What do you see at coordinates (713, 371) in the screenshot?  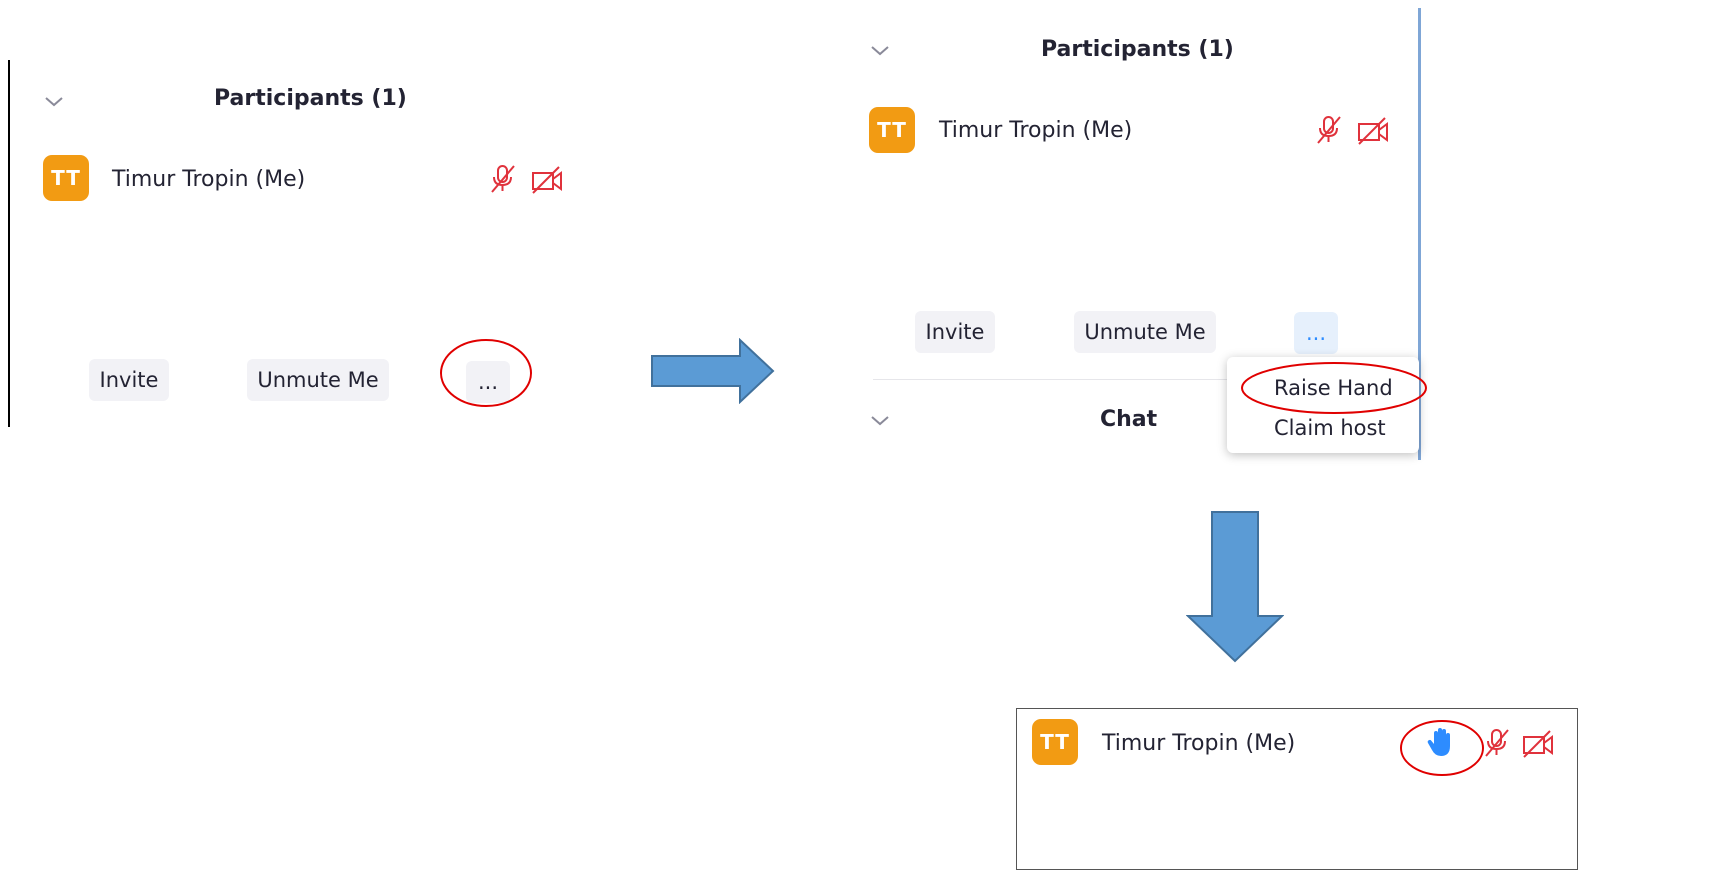 I see `arrow-right-icon` at bounding box center [713, 371].